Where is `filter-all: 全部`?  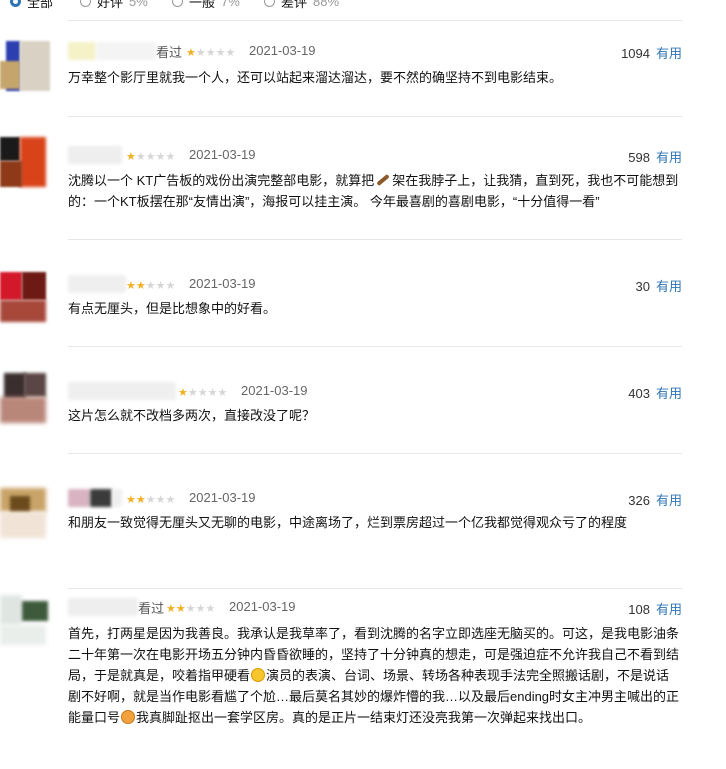 filter-all: 全部 is located at coordinates (31, 5).